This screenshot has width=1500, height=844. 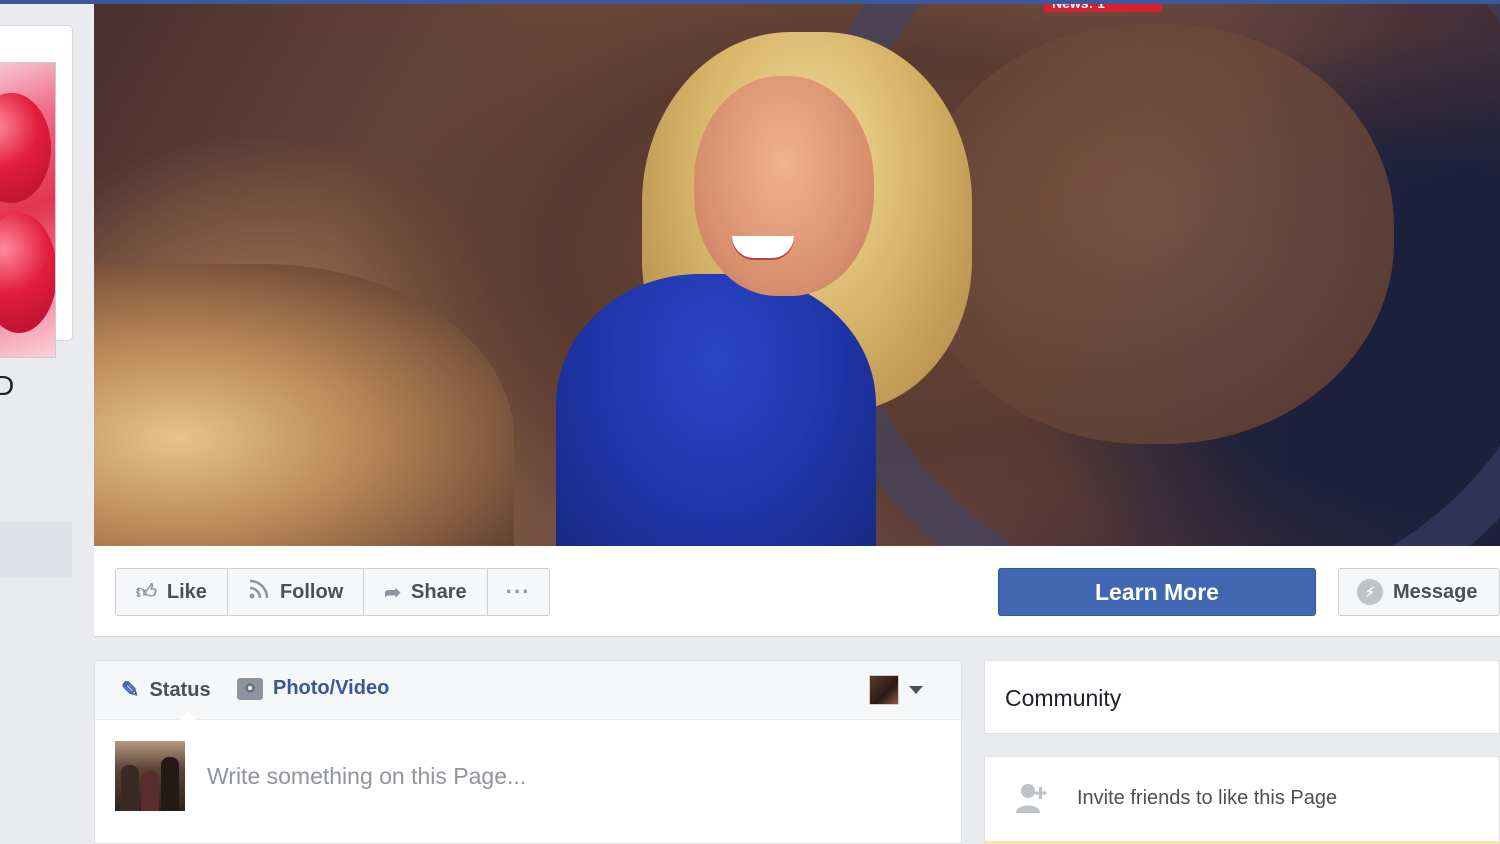 What do you see at coordinates (784, 186) in the screenshot?
I see `cover-person-face` at bounding box center [784, 186].